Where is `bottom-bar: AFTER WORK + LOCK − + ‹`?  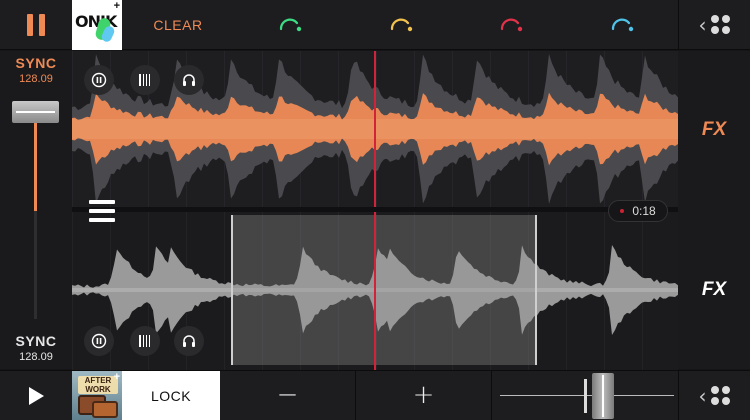 bottom-bar: AFTER WORK + LOCK − + ‹ is located at coordinates (375, 395).